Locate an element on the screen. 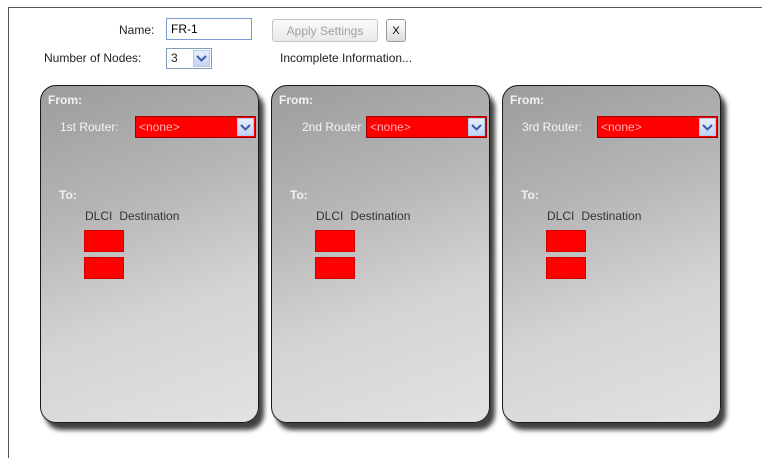  router-label: 3rd Router: is located at coordinates (552, 127).